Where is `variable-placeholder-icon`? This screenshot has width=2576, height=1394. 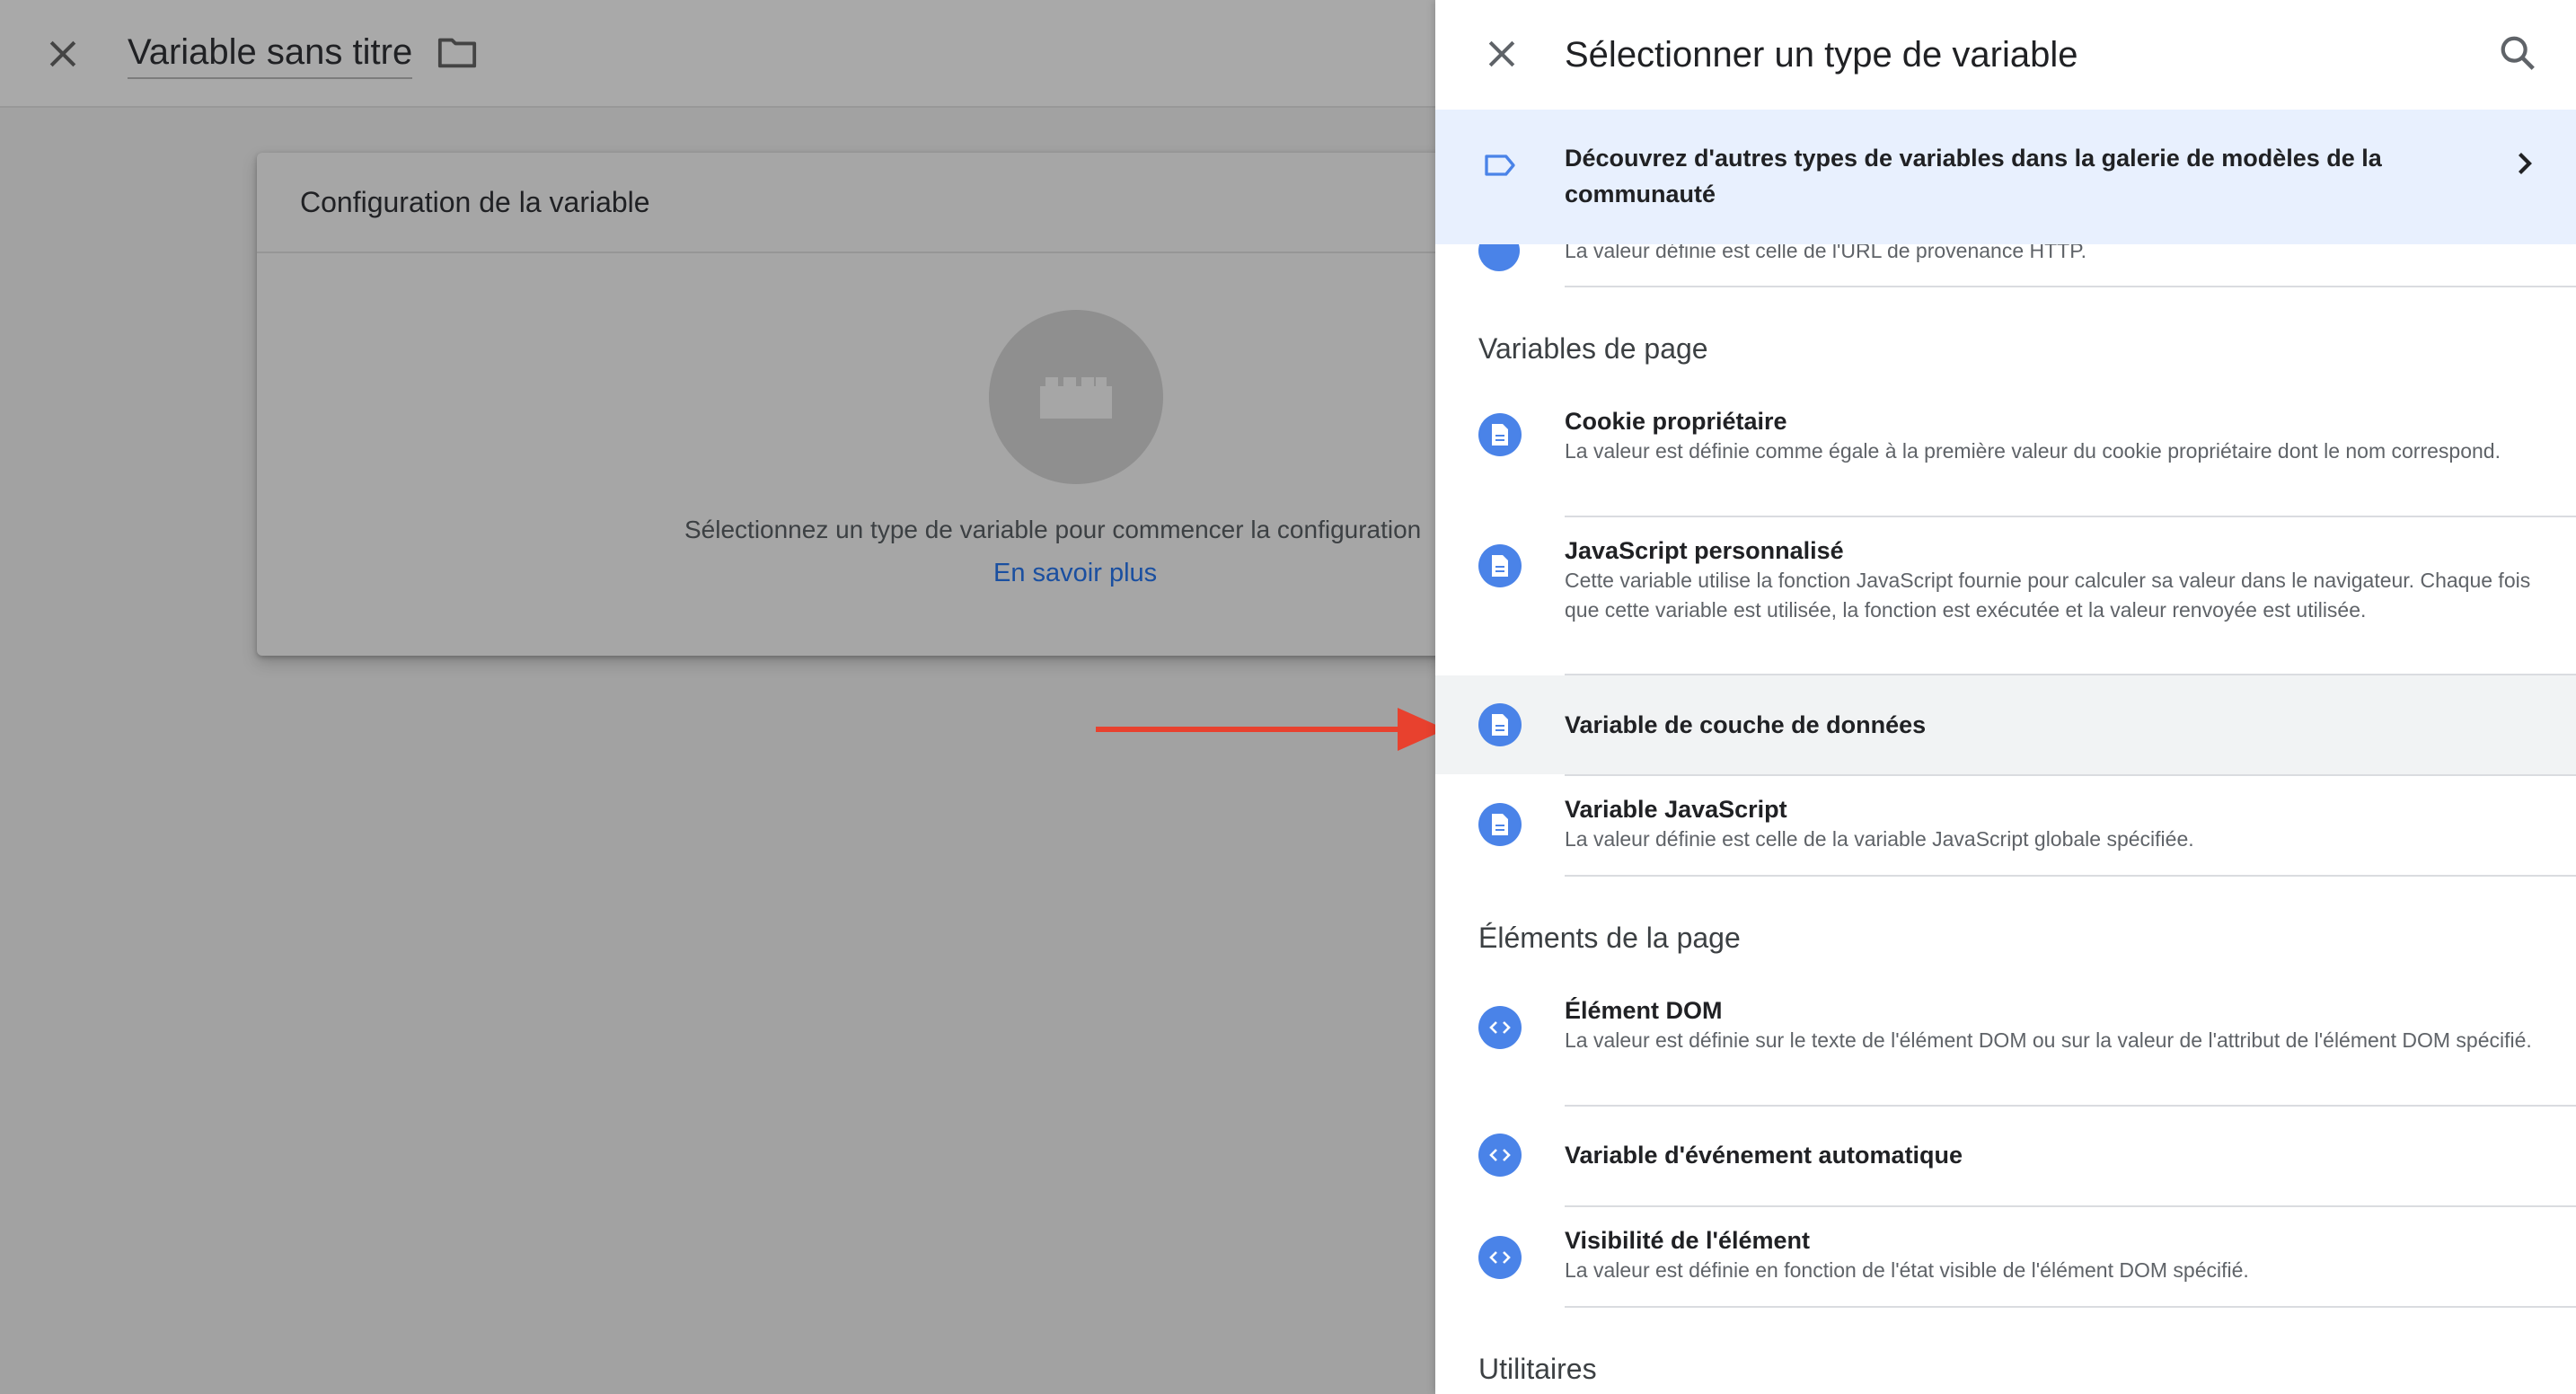
variable-placeholder-icon is located at coordinates (1076, 397).